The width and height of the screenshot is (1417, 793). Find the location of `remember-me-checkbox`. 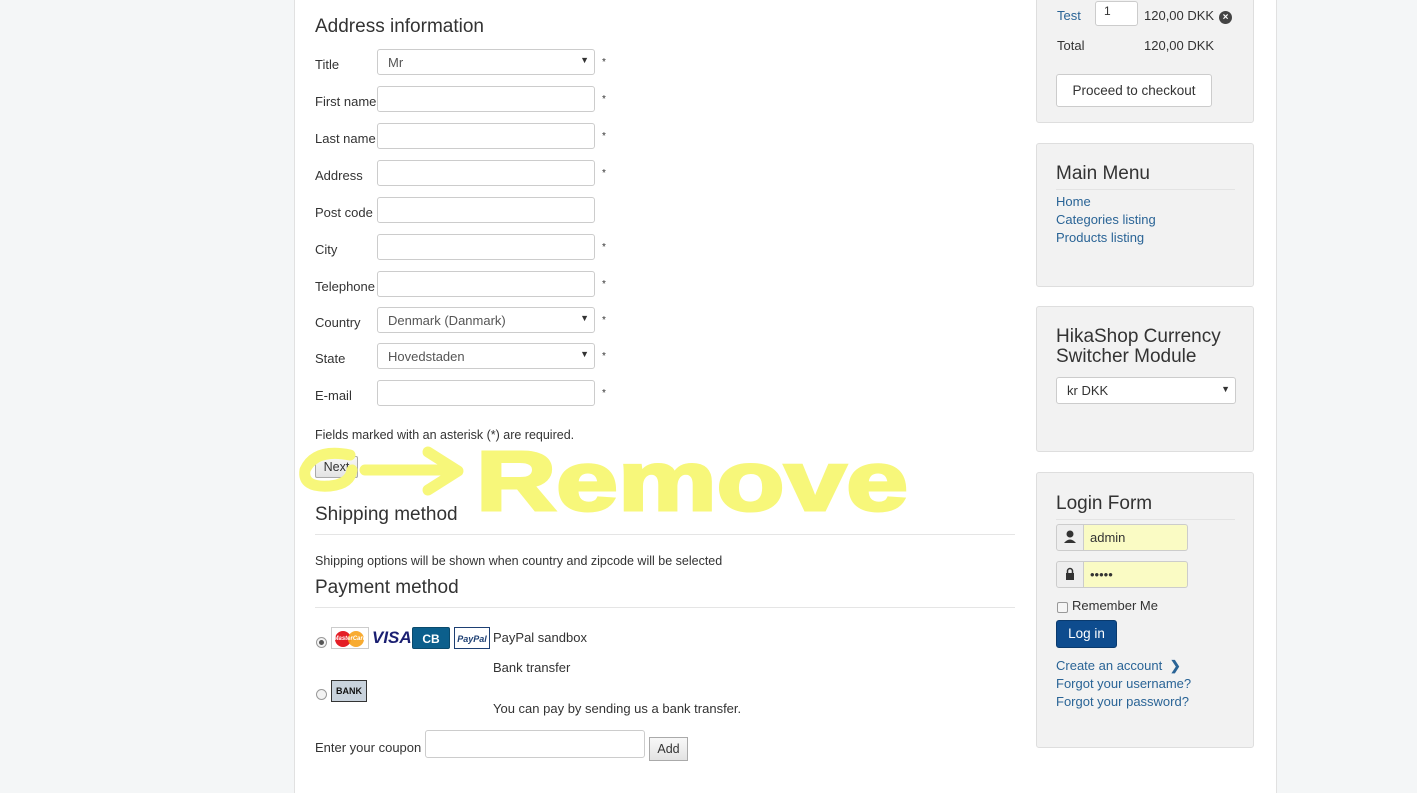

remember-me-checkbox is located at coordinates (1062, 607).